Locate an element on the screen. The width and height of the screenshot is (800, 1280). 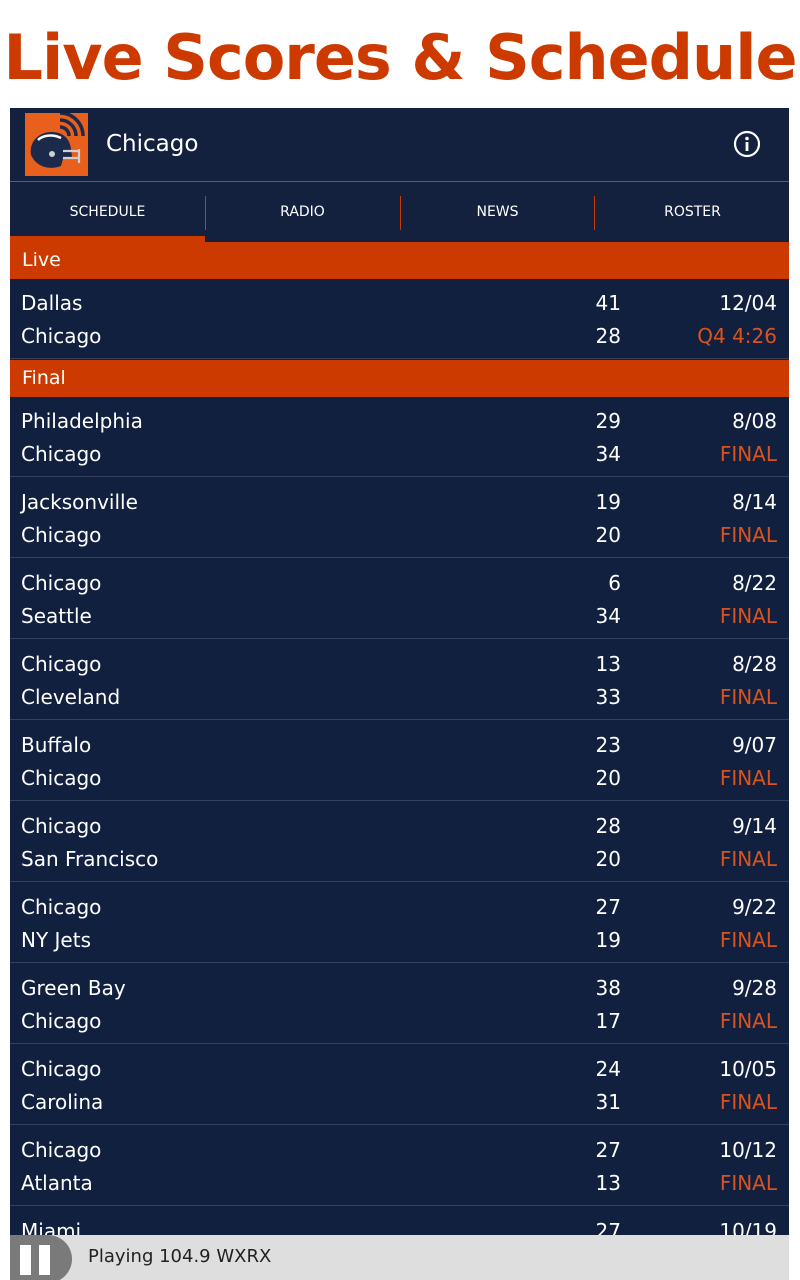
game-status: Q4 4:26 is located at coordinates (737, 336).